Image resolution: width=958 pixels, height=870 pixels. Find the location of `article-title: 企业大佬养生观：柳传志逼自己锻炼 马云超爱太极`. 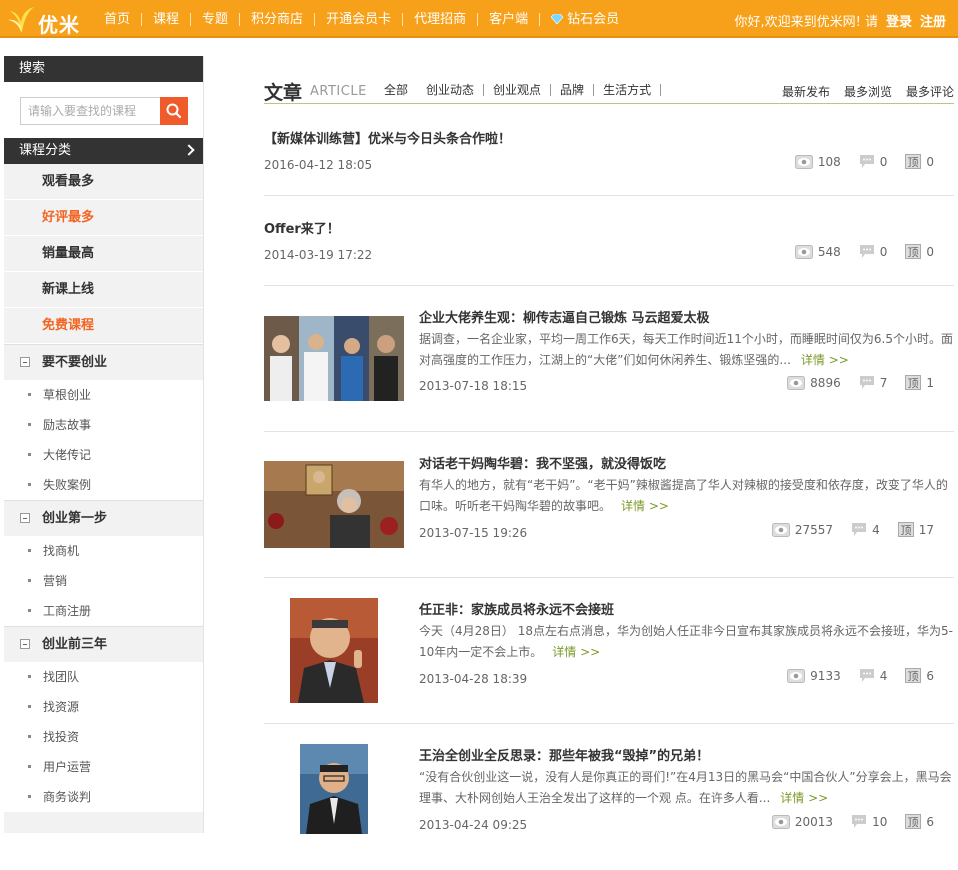

article-title: 企业大佬养生观：柳传志逼自己锻炼 马云超爱太极 is located at coordinates (564, 316).